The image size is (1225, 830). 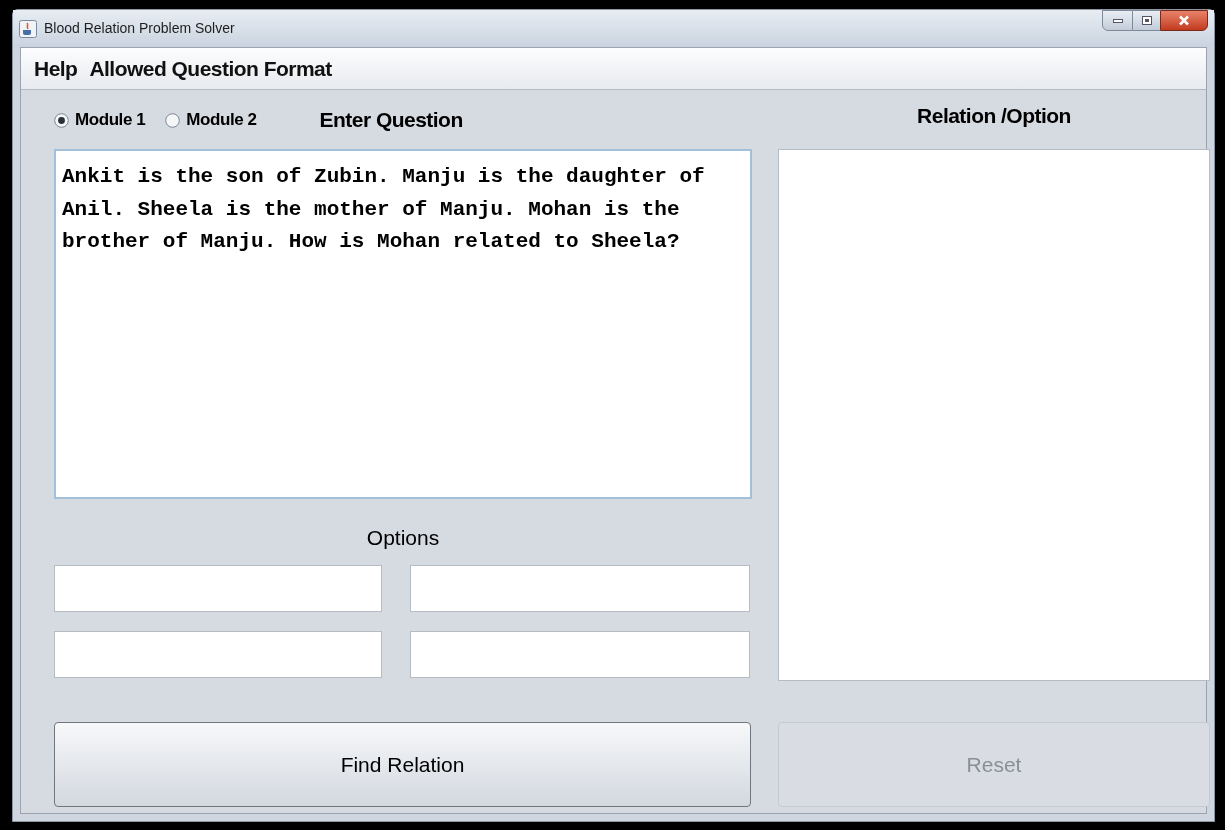 What do you see at coordinates (403, 538) in the screenshot?
I see `section-heading: Options` at bounding box center [403, 538].